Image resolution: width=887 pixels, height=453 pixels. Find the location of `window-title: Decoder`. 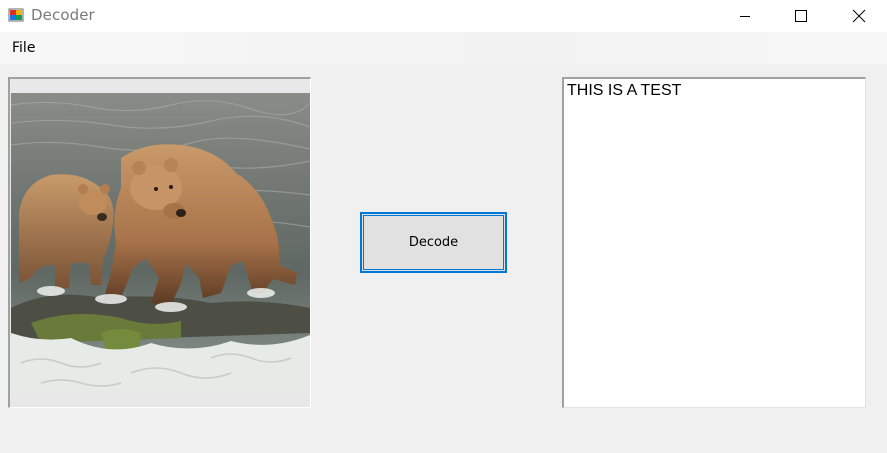

window-title: Decoder is located at coordinates (63, 15).